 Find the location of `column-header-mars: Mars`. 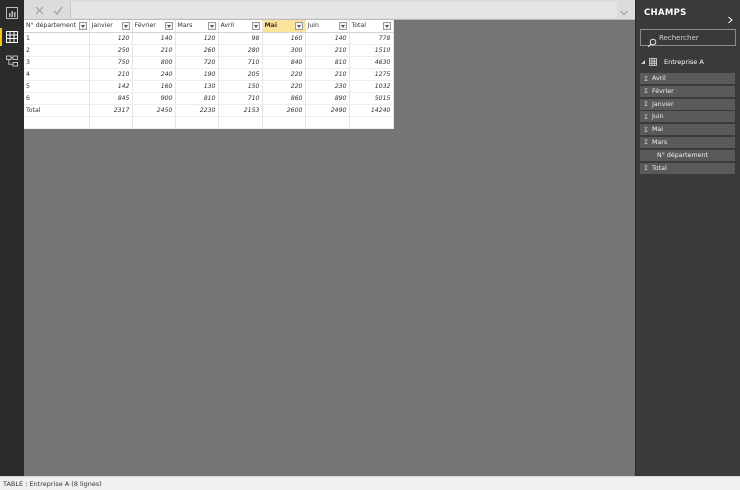

column-header-mars: Mars is located at coordinates (197, 26).